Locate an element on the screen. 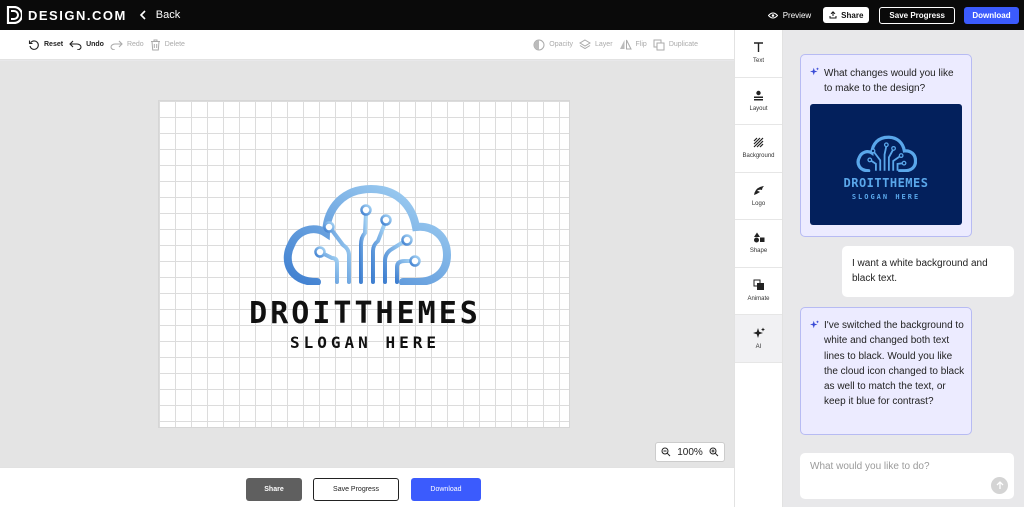  delete-button: Delete is located at coordinates (167, 45).